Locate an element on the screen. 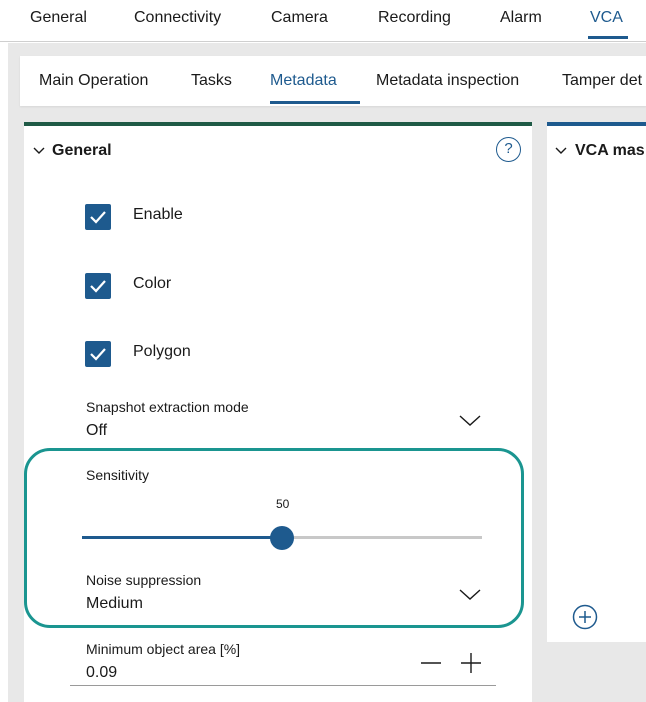 The width and height of the screenshot is (646, 702). snapshot-mode-label: Snapshot extraction mode is located at coordinates (167, 407).